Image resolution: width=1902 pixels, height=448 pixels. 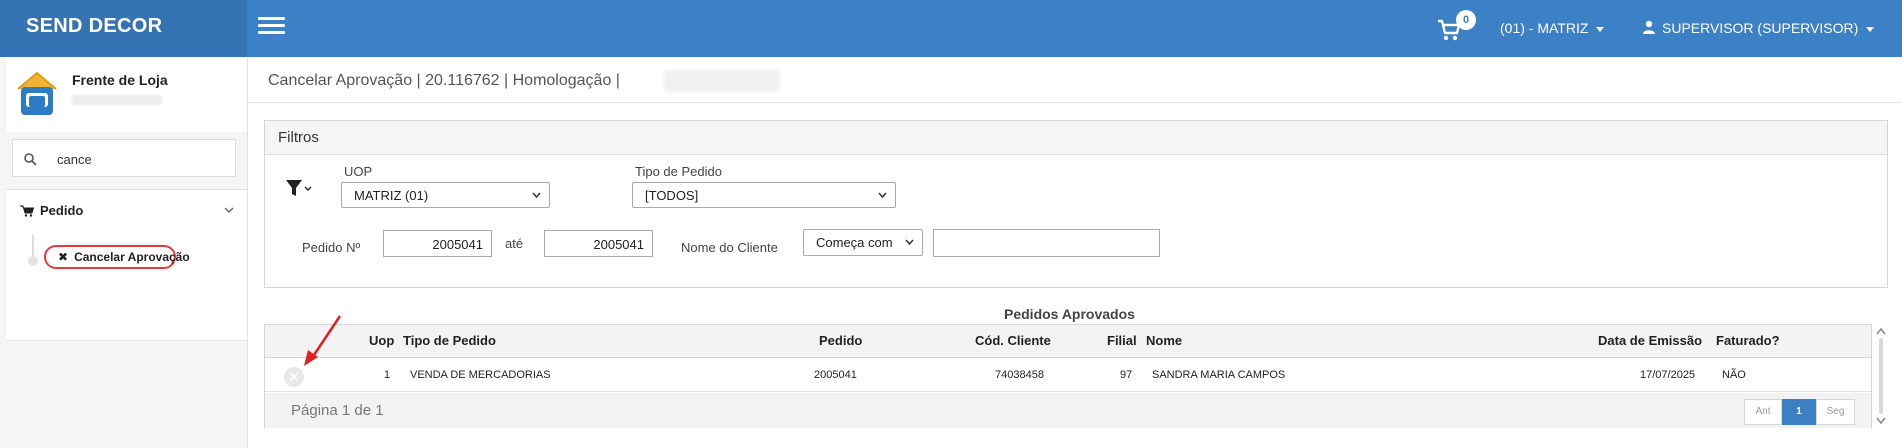 What do you see at coordinates (672, 195) in the screenshot?
I see `tipo-pedido-select-value: [TODOS]` at bounding box center [672, 195].